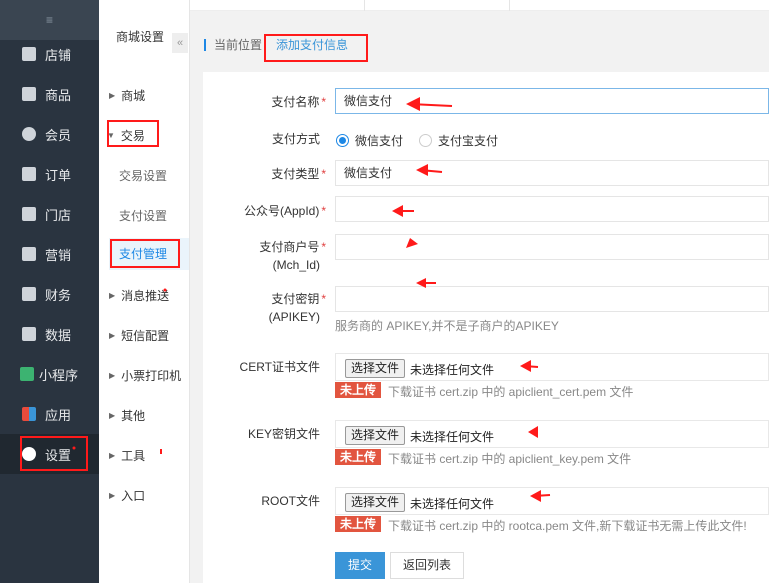 Image resolution: width=769 pixels, height=583 pixels. Describe the element at coordinates (375, 368) in the screenshot. I see `cert-choose-file-button: 选择文件` at that location.